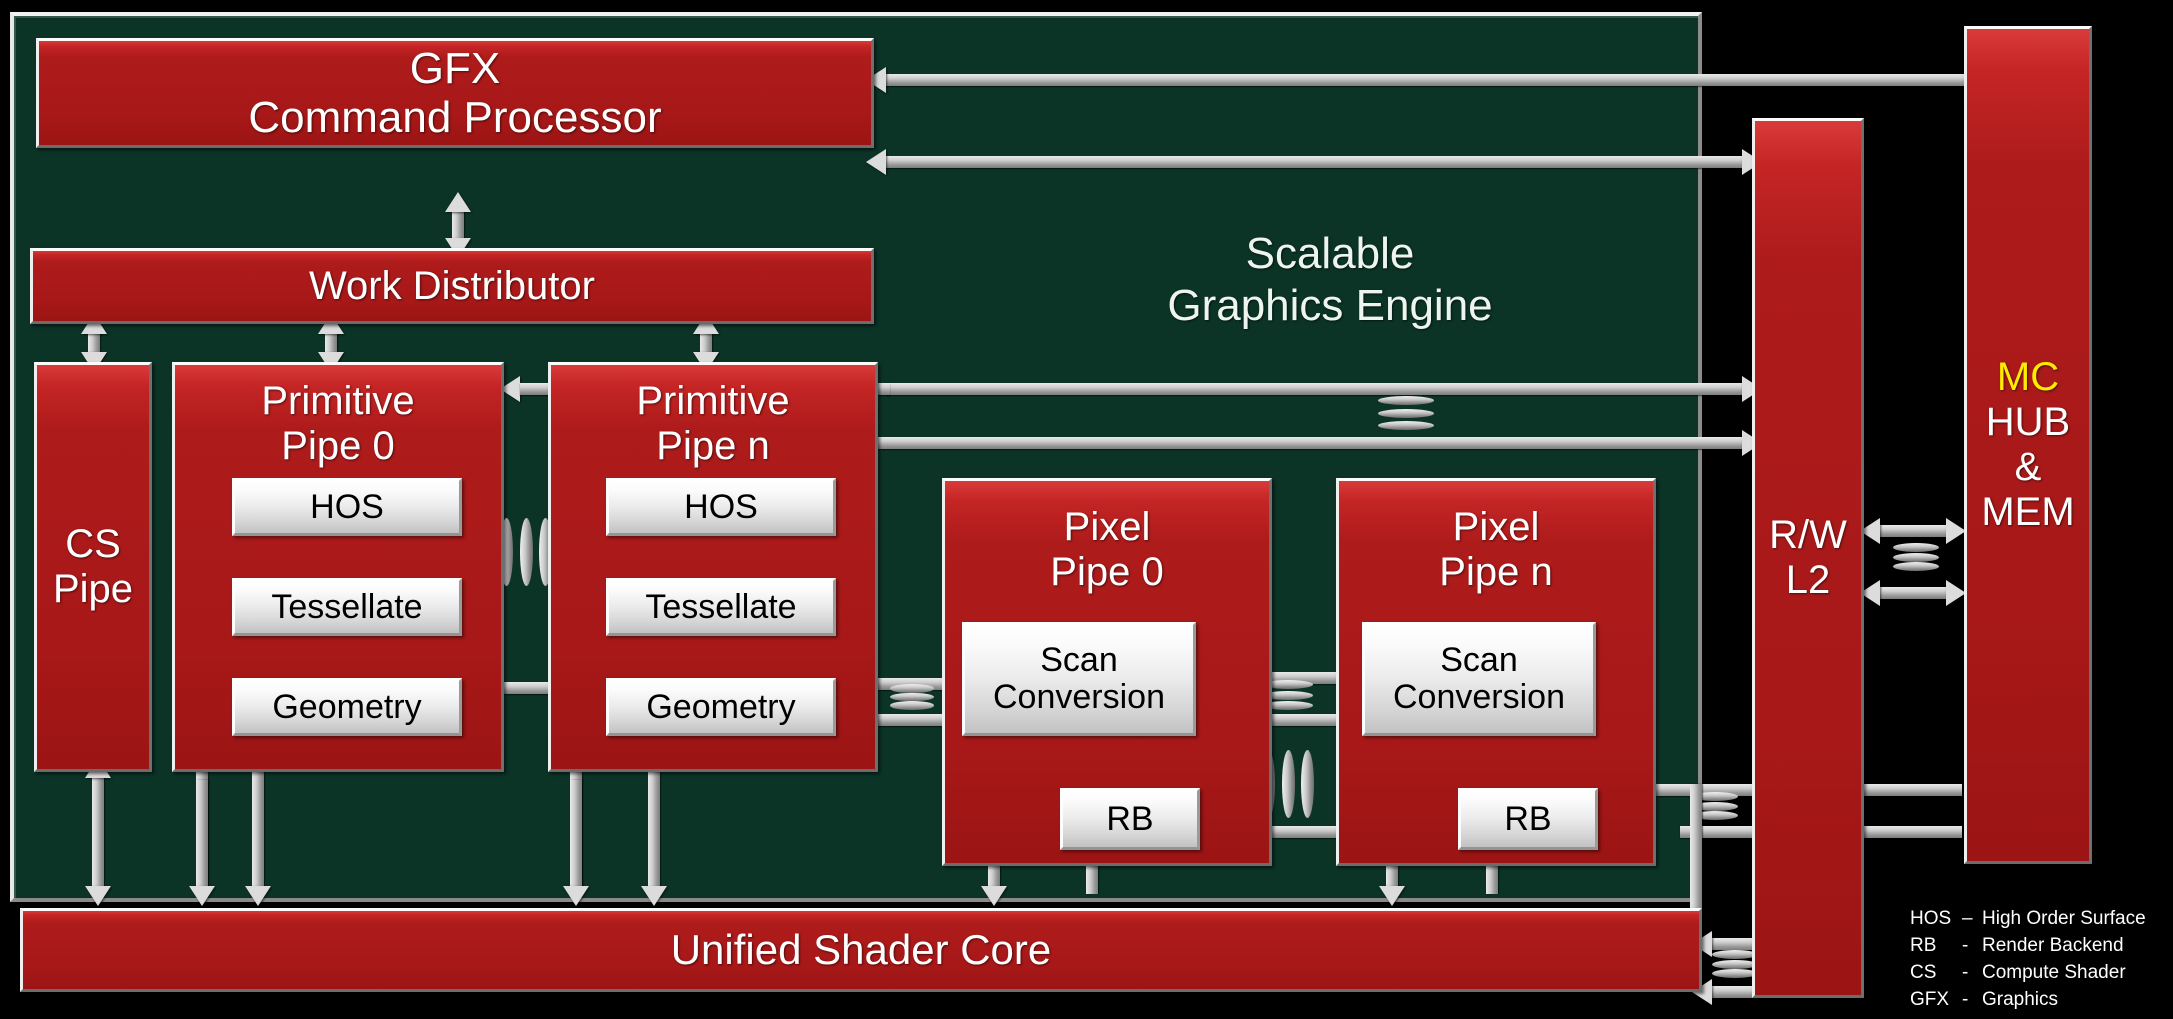 This screenshot has height=1019, width=2173. I want to click on tessellate-n-label: Tessellate, so click(721, 606).